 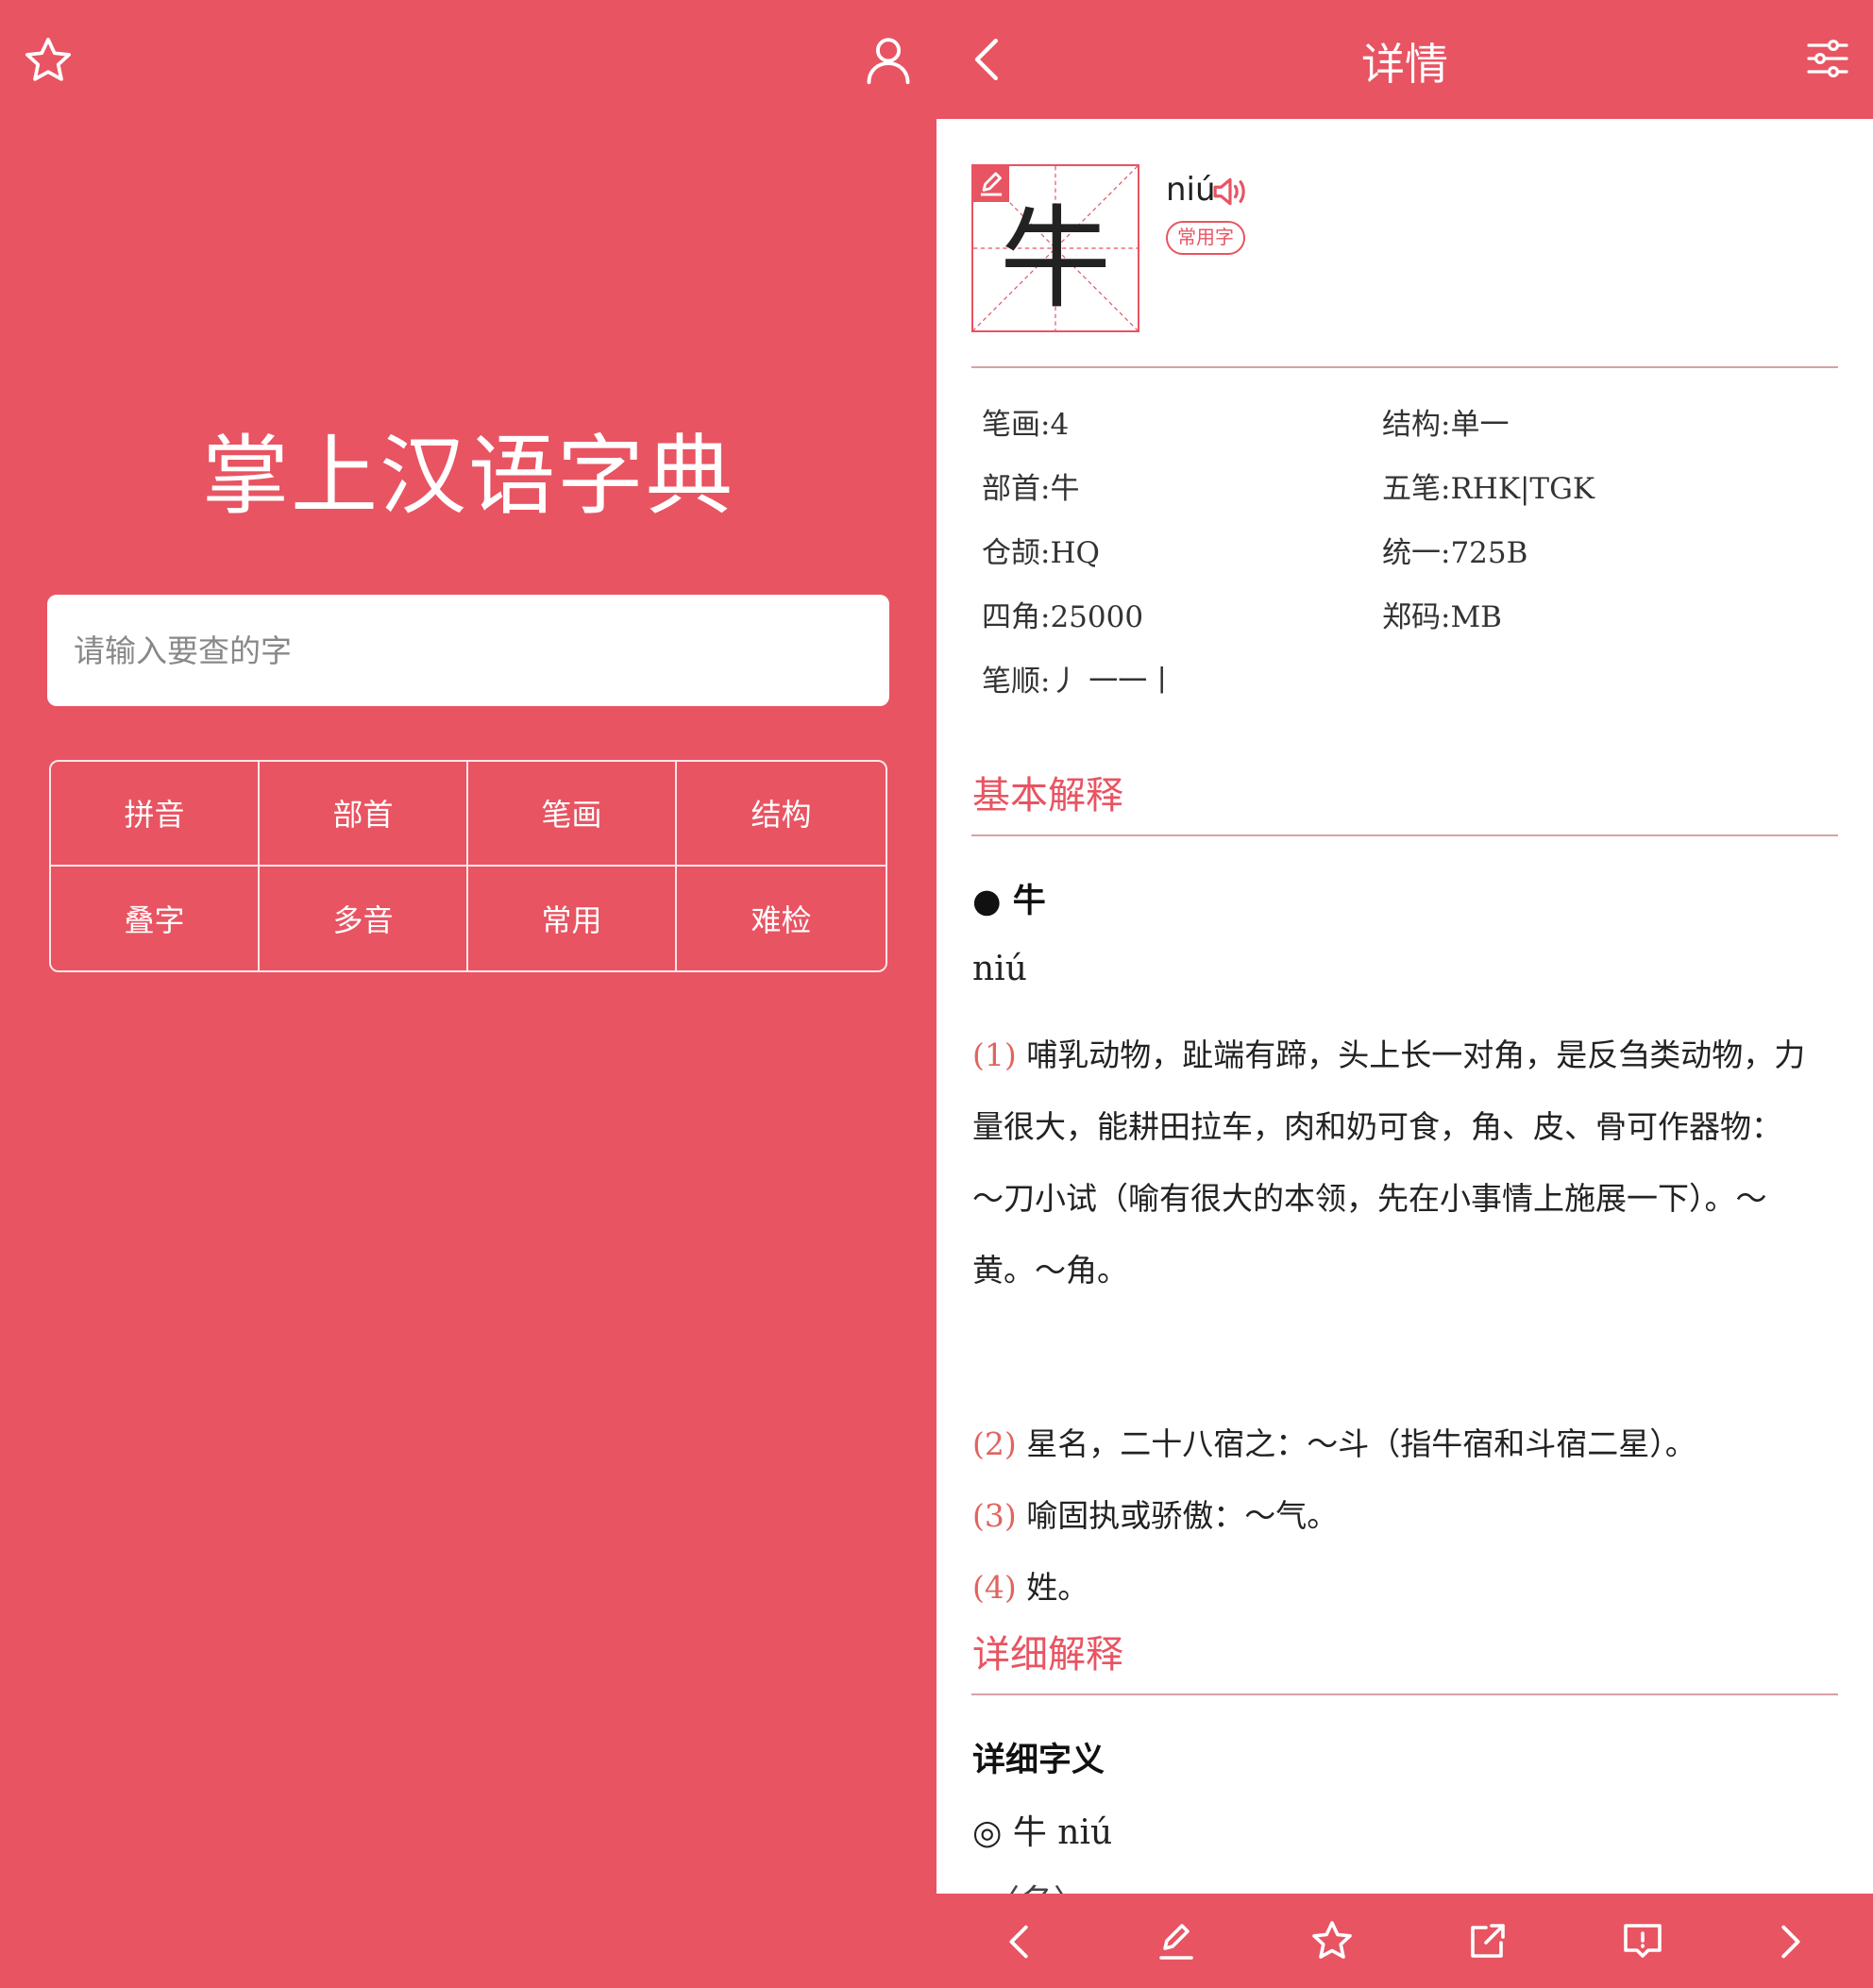 I want to click on info-radical: 部首:牛, so click(x=1031, y=489).